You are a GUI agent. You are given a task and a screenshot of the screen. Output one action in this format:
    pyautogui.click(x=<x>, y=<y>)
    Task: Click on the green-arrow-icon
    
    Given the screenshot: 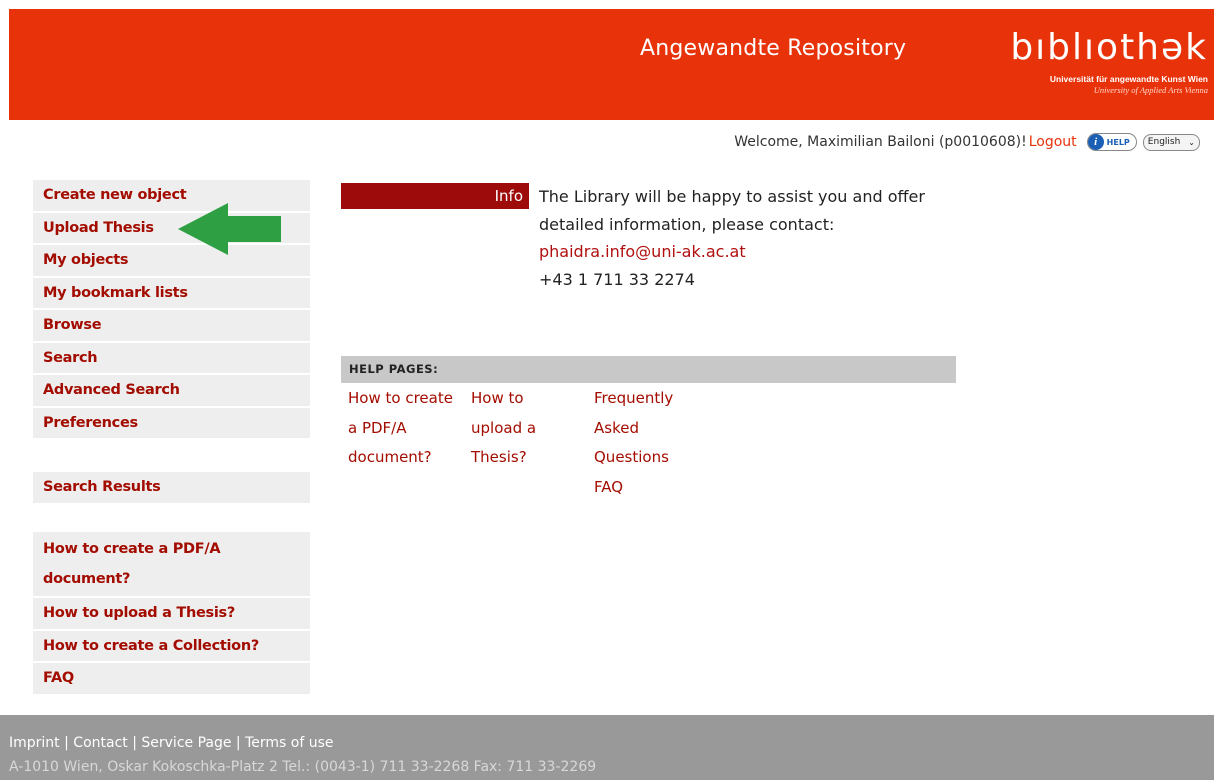 What is the action you would take?
    pyautogui.click(x=229, y=229)
    